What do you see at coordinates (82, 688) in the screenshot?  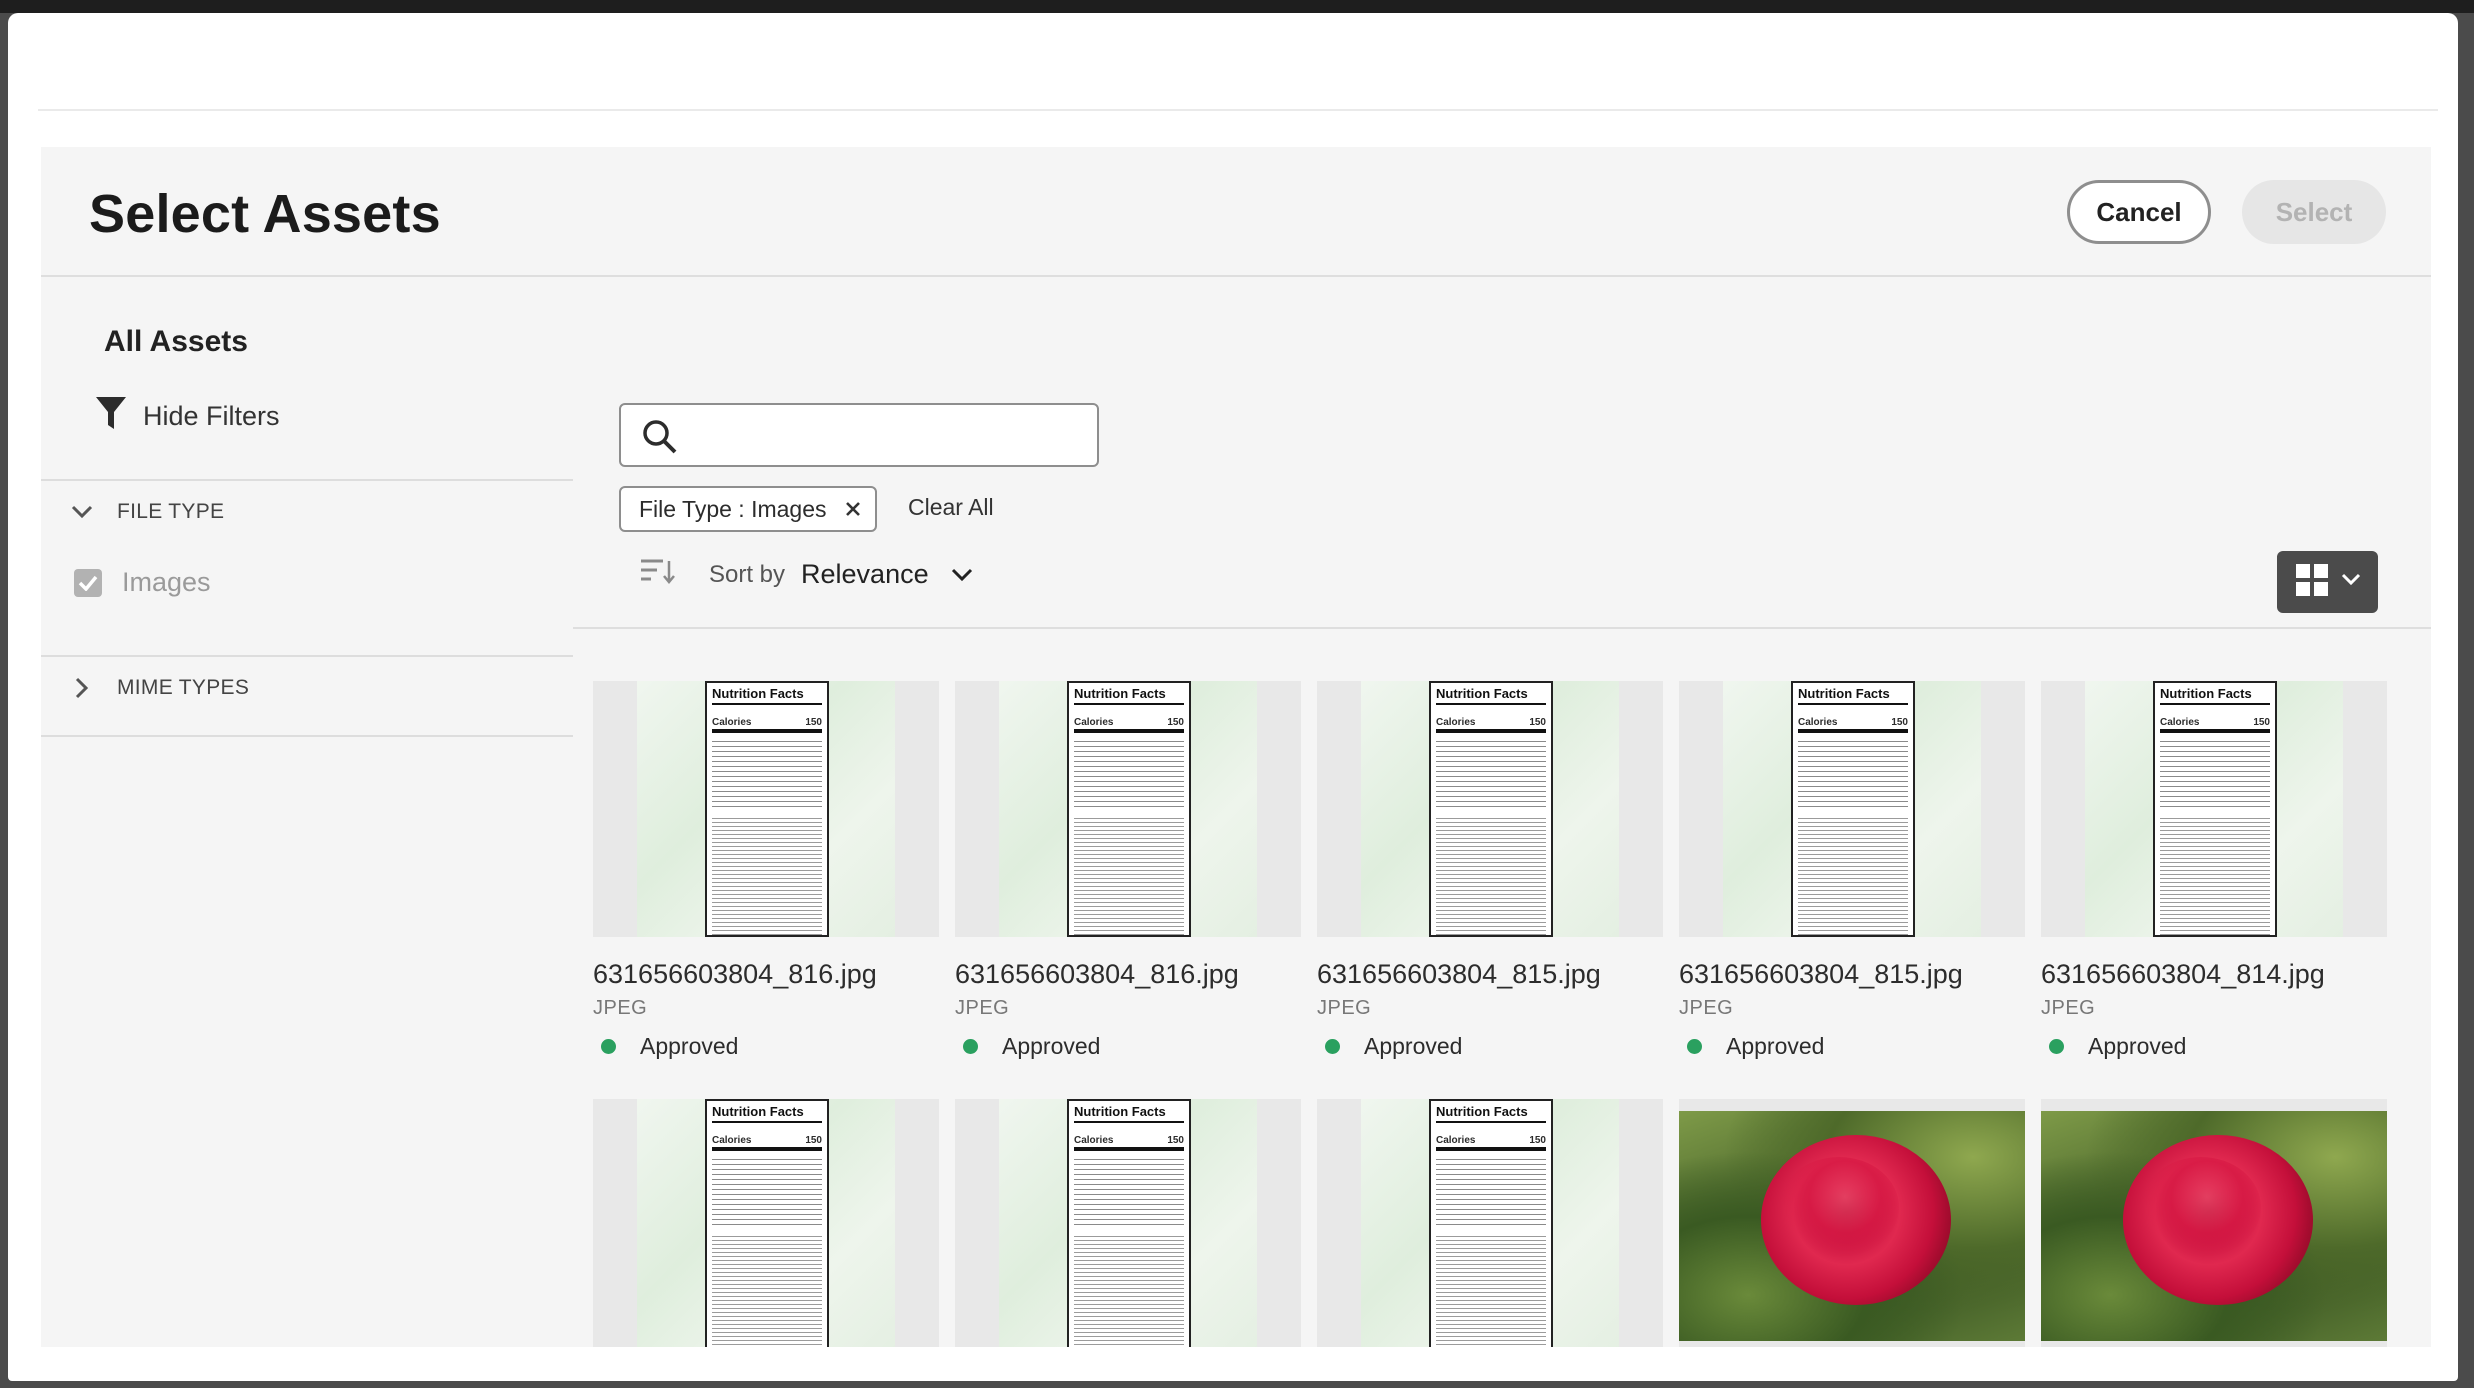 I see `chevron-right-icon` at bounding box center [82, 688].